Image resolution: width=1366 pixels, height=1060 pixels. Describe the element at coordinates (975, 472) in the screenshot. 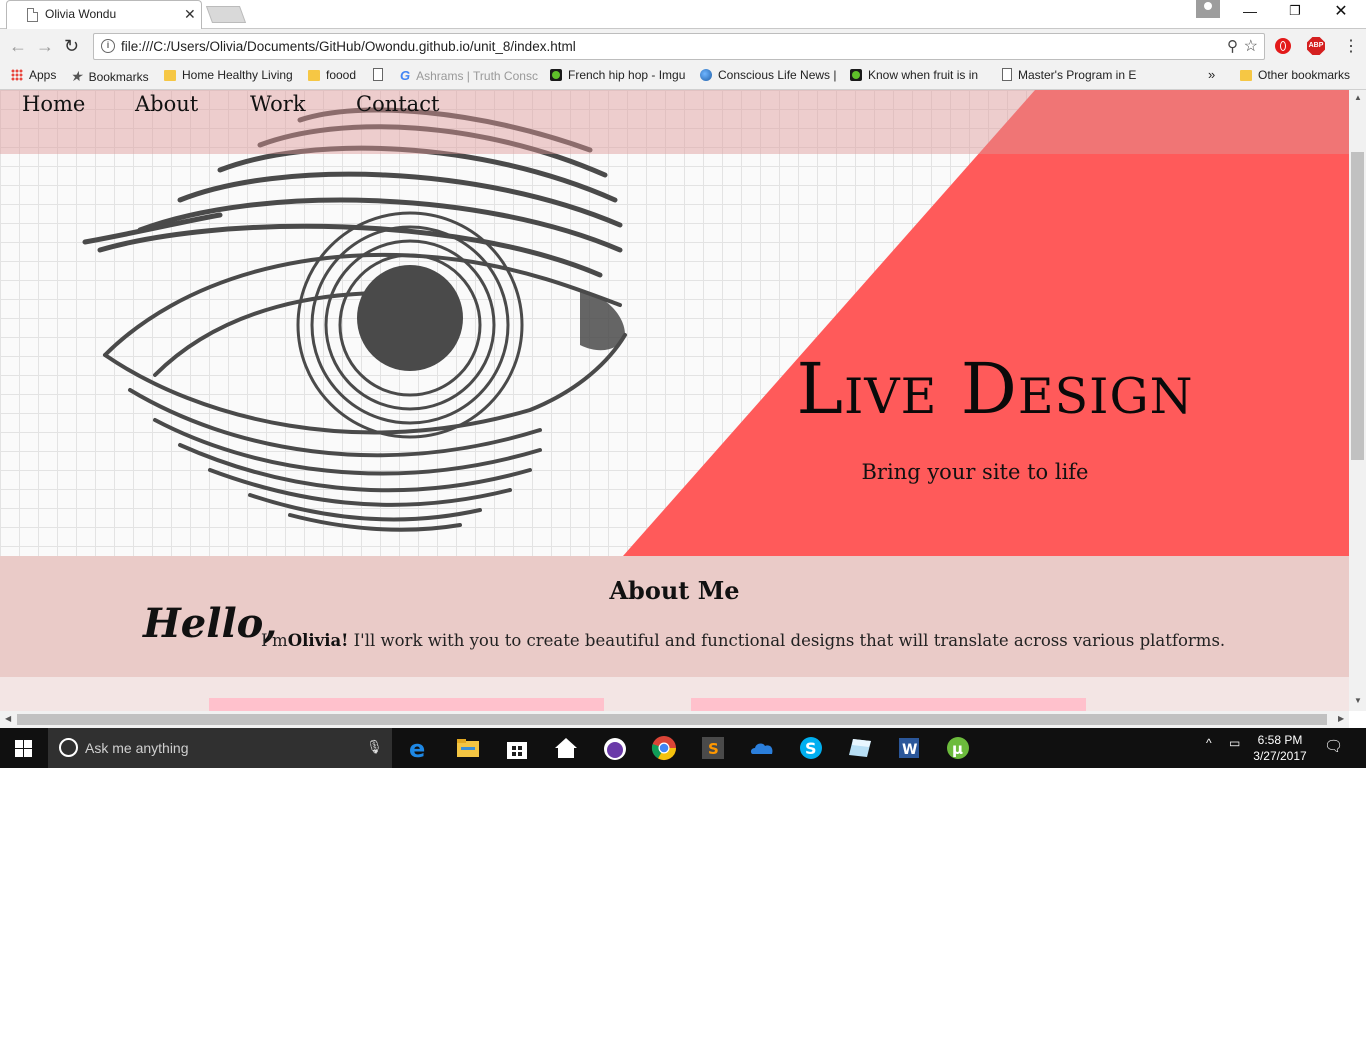

I see `hero-subtitle: Bring your site to life` at that location.